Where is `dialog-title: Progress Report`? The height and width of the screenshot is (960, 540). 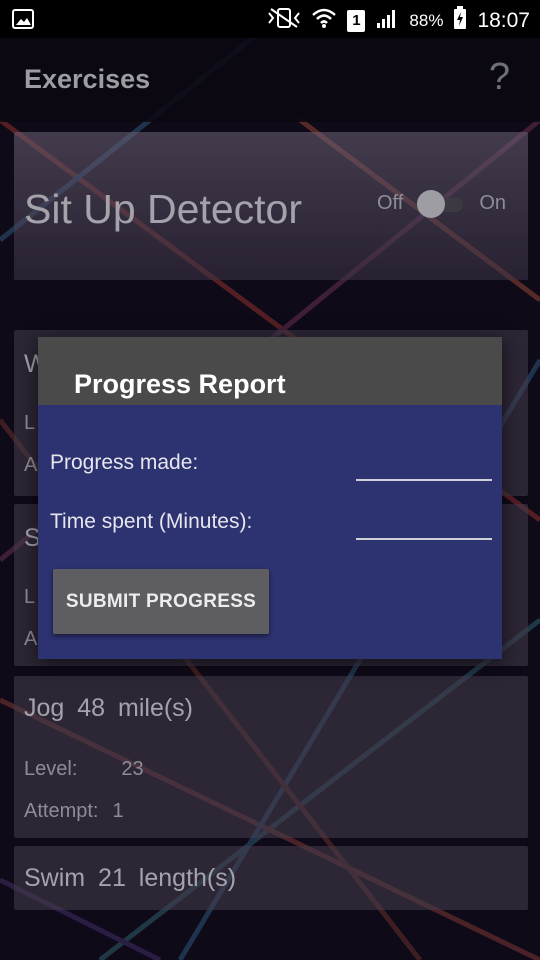 dialog-title: Progress Report is located at coordinates (180, 384).